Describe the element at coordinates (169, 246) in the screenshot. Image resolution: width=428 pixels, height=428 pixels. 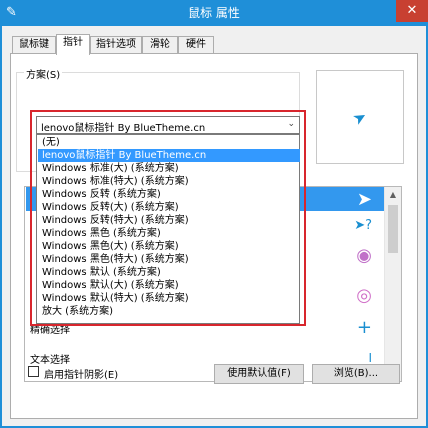
I see `scheme-option: Windows 黑色(大) (系统方案)` at that location.